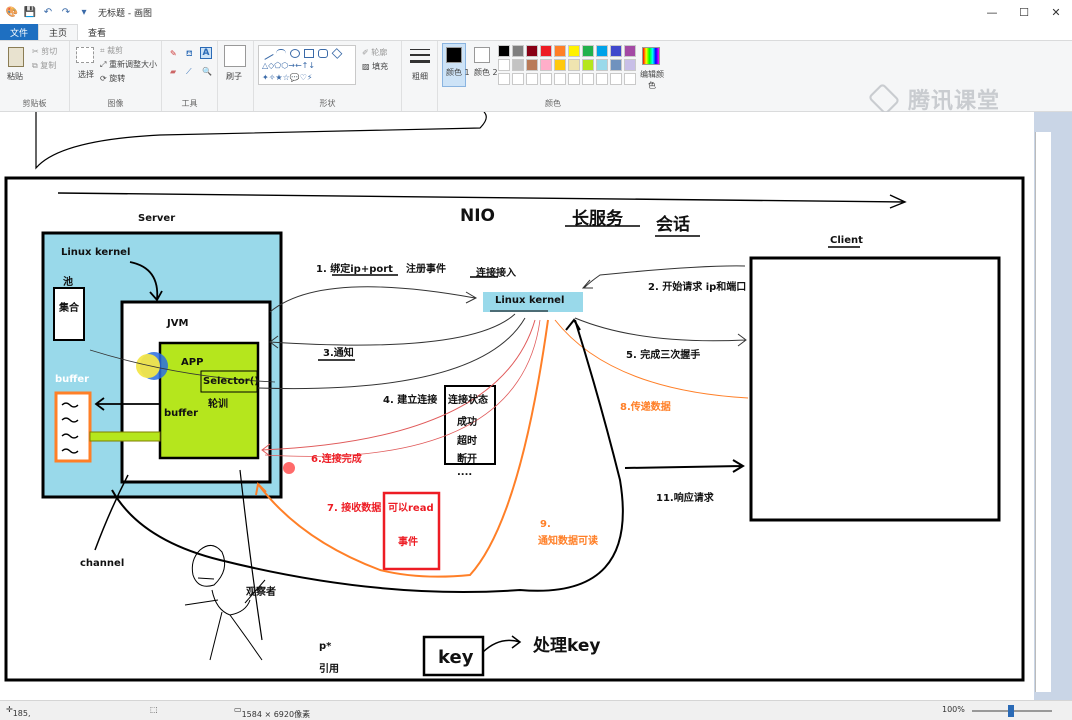  What do you see at coordinates (66, 12) in the screenshot?
I see `redo-icon: ↷` at bounding box center [66, 12].